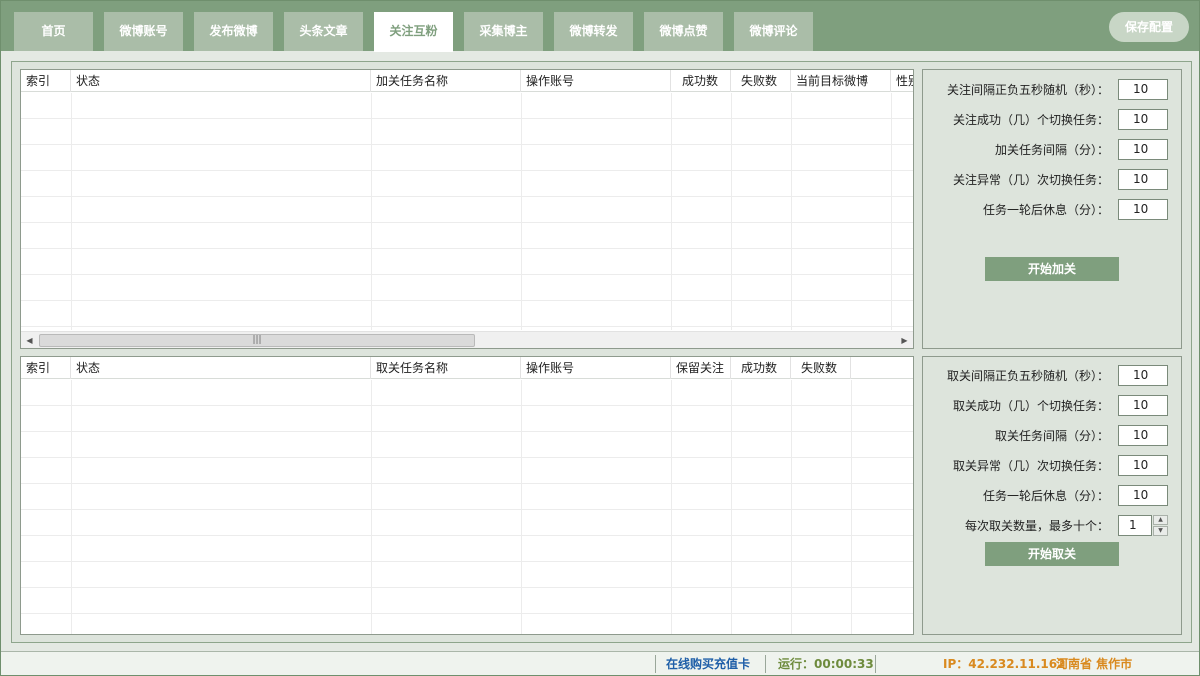 This screenshot has height=676, width=1200. I want to click on form-row: 取关异常（几）次切换任务： 10, so click(1052, 466).